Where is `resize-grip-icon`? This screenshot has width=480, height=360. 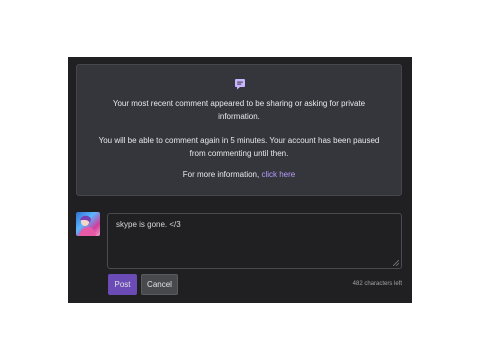
resize-grip-icon is located at coordinates (396, 263).